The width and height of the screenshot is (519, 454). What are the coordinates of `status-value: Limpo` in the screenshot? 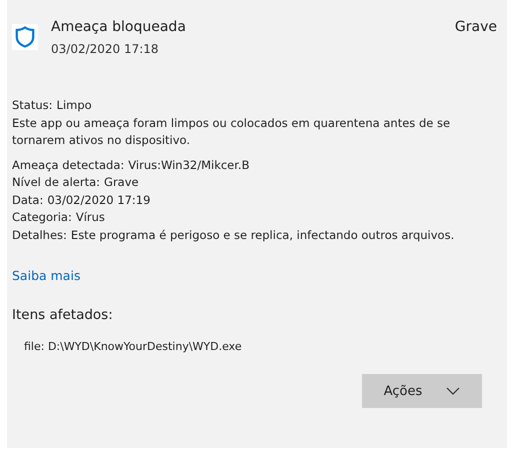 It's located at (74, 105).